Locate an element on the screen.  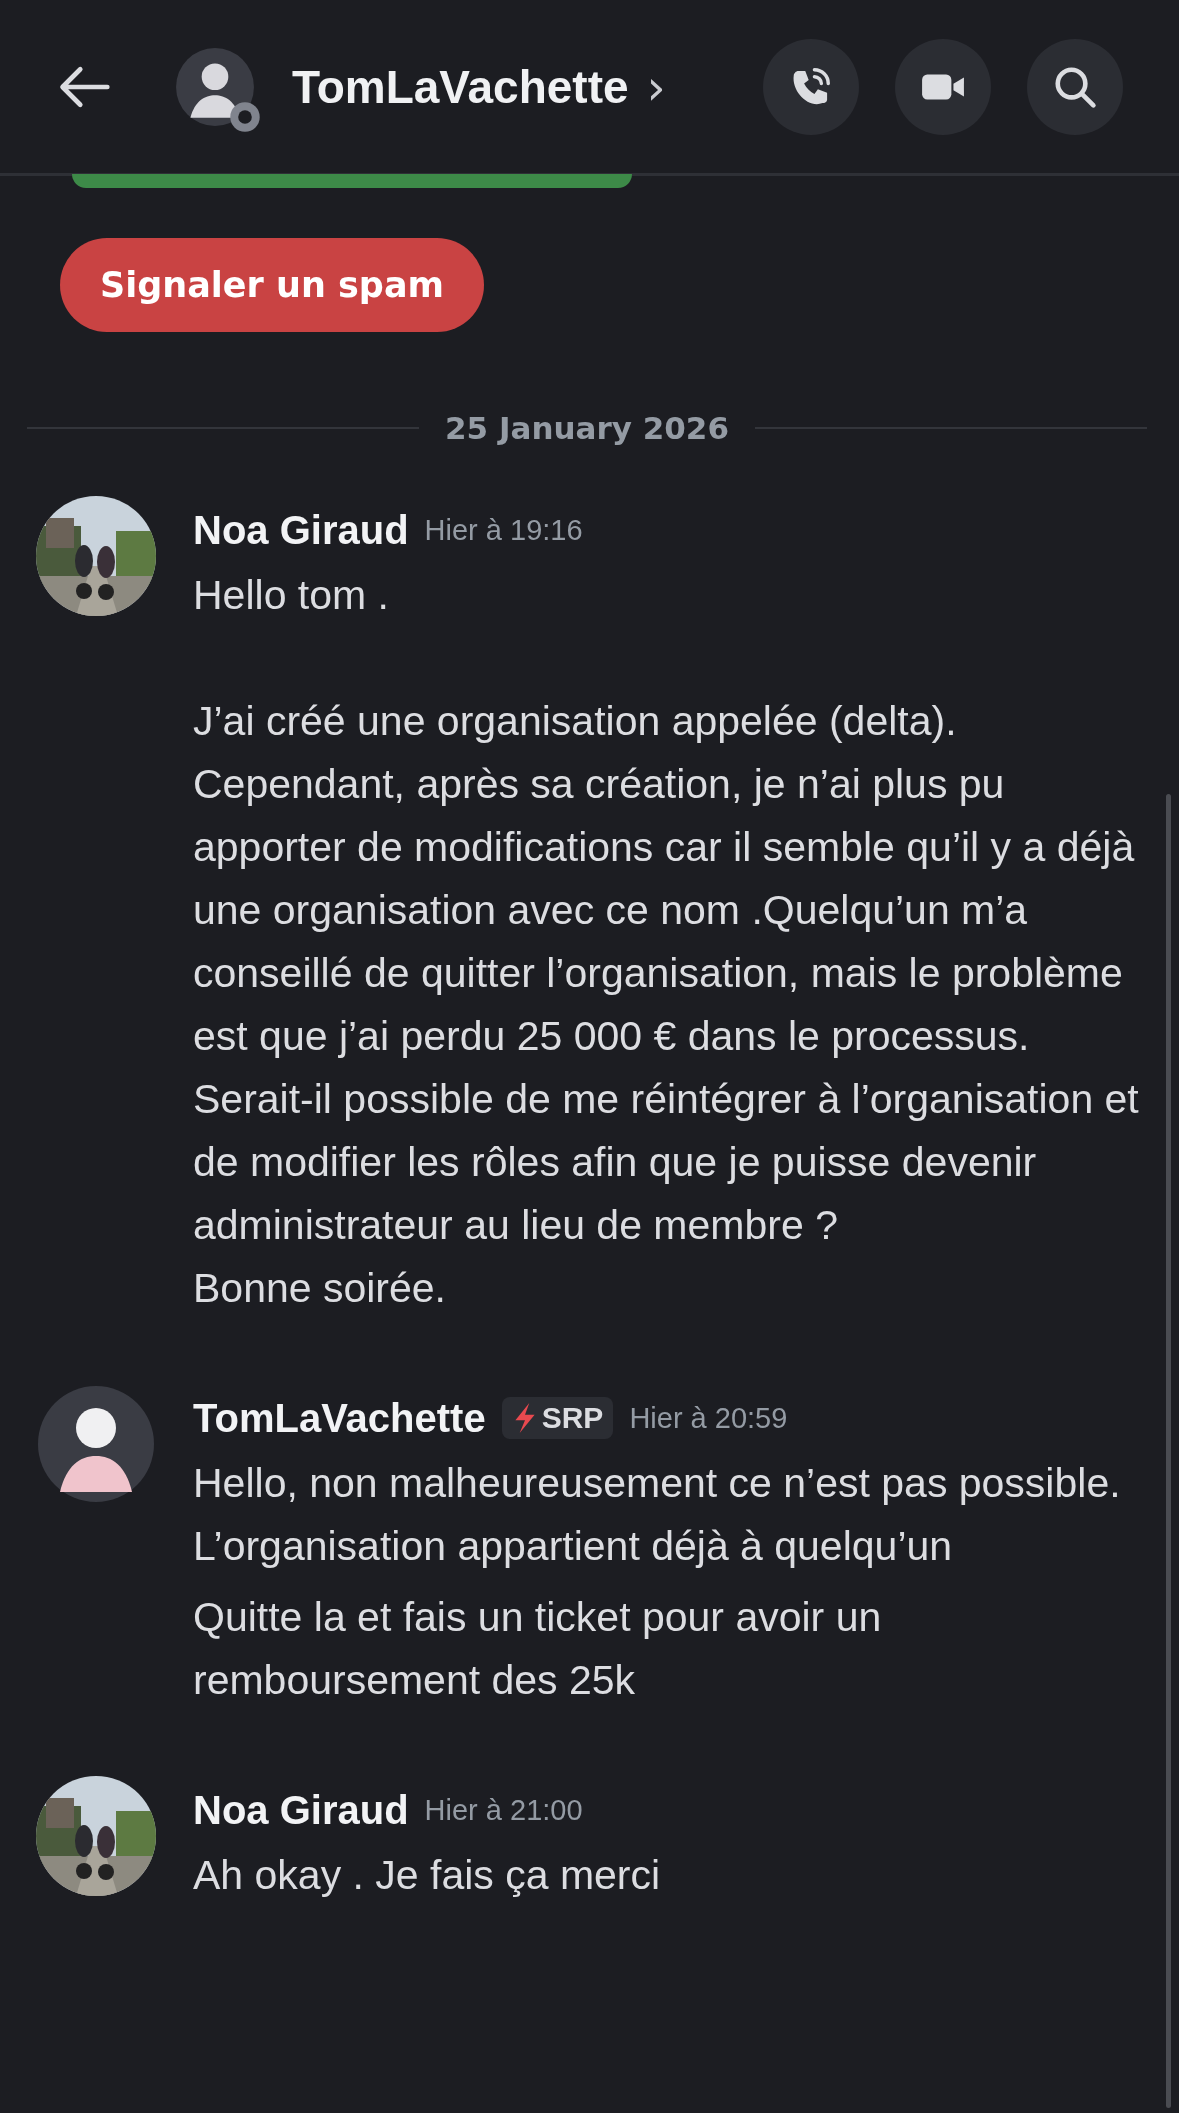
role-tag: SRP is located at coordinates (557, 1418).